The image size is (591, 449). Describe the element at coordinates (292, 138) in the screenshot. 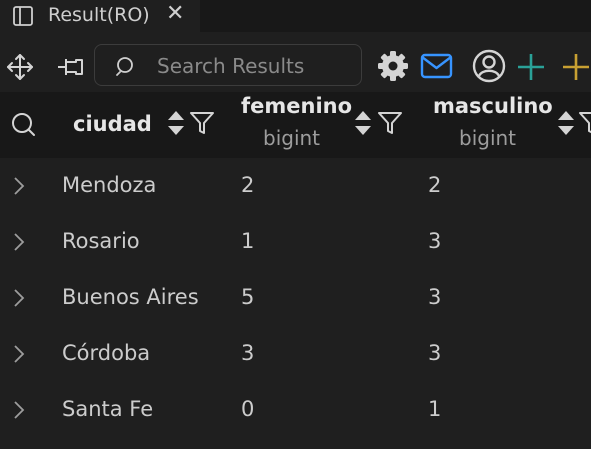

I see `column-type-femenino: bigint` at that location.